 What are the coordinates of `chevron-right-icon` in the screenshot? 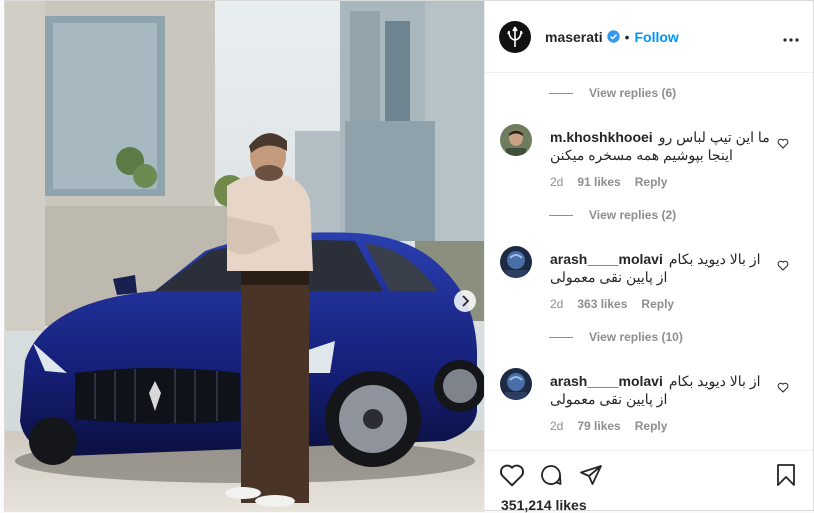 It's located at (466, 301).